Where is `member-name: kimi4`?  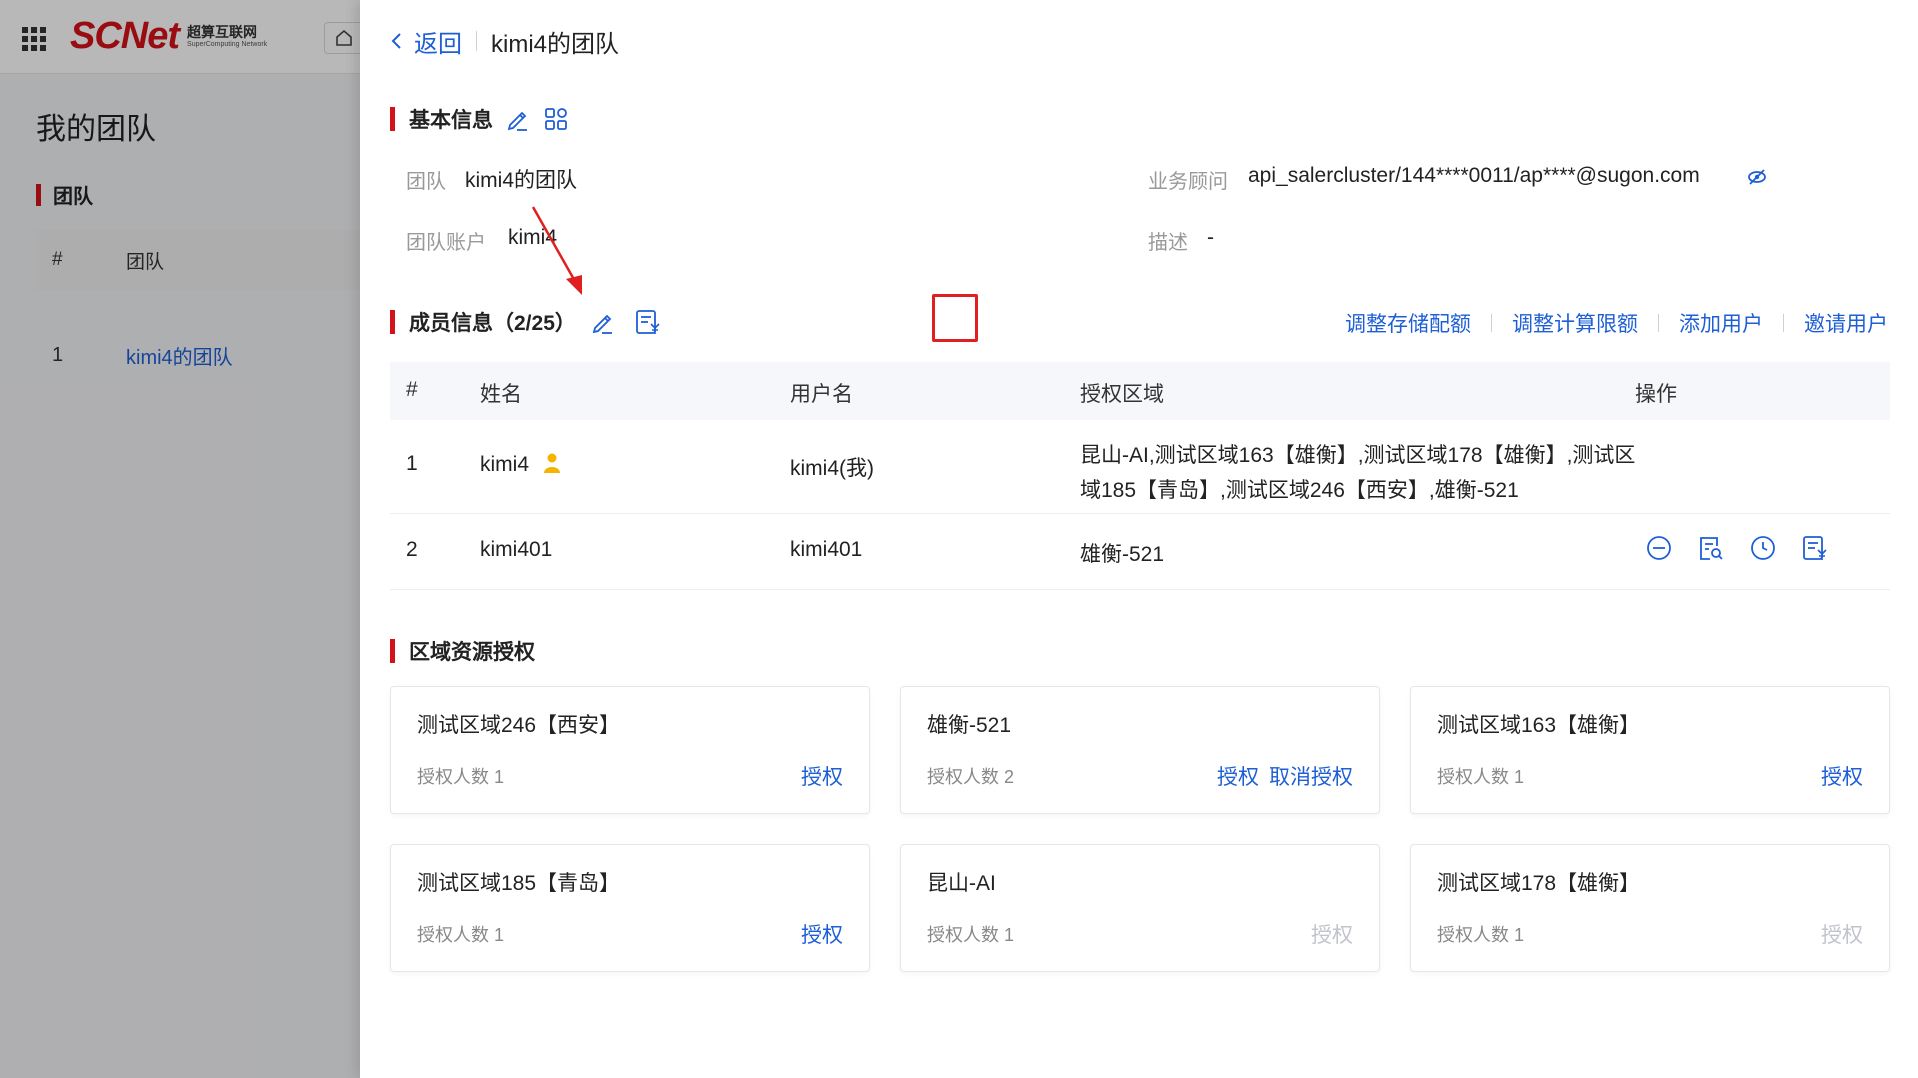 member-name: kimi4 is located at coordinates (520, 464).